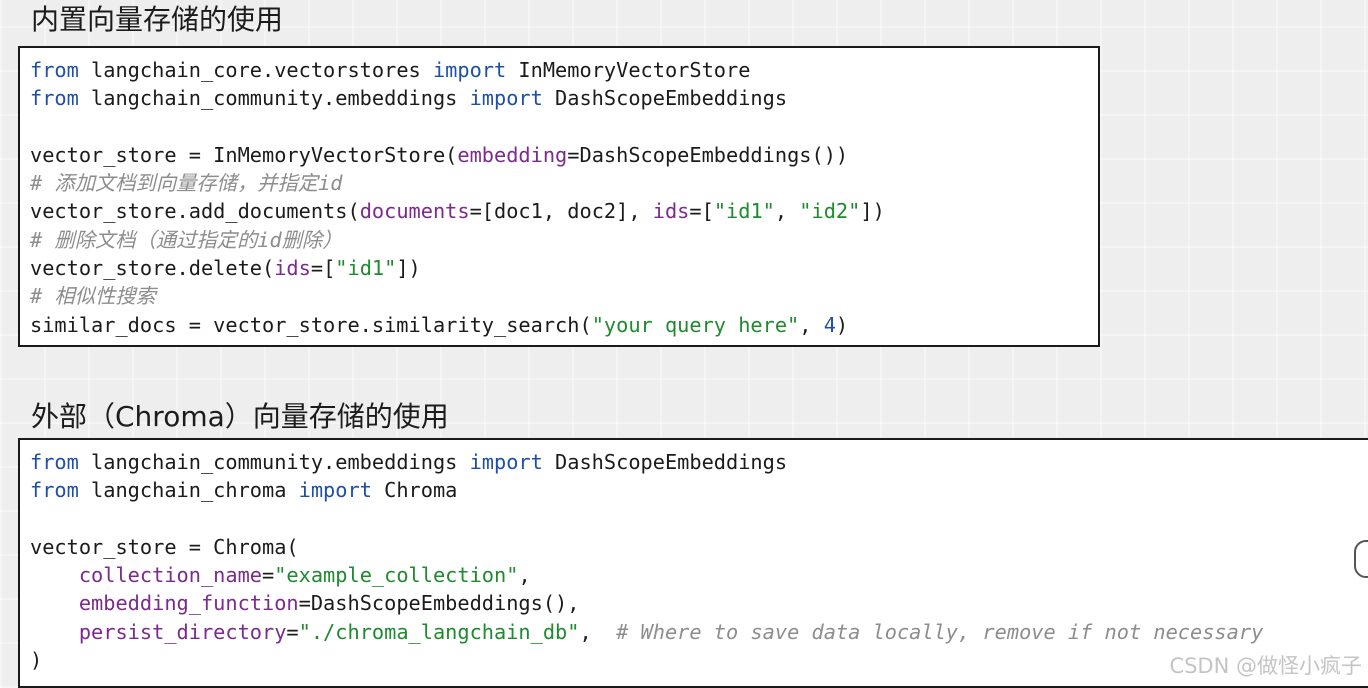  I want to click on section-title-external-chroma: 外部（Chroma）向量存储的使用, so click(240, 416).